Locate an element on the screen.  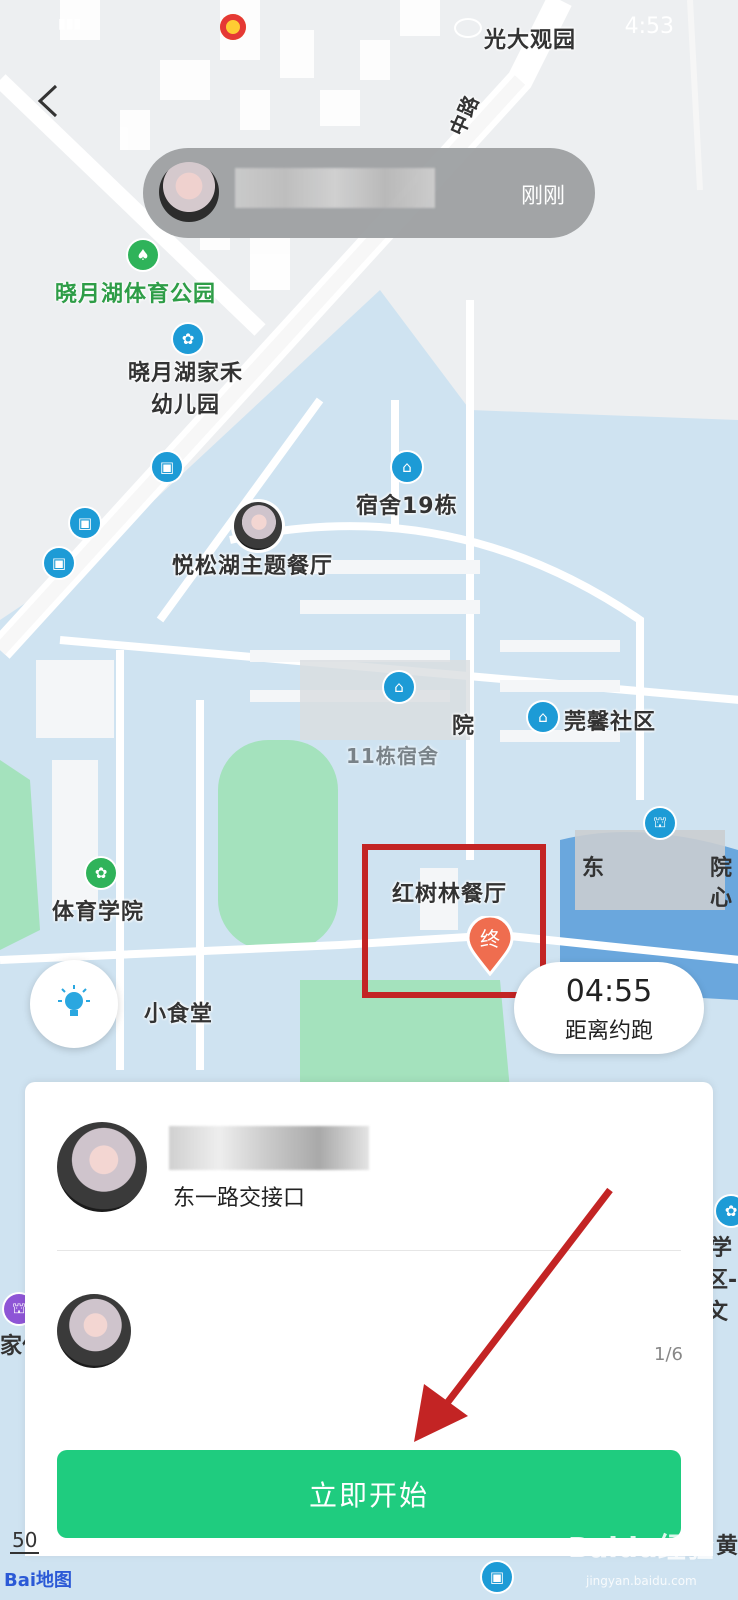
eye-icon is located at coordinates (468, 28).